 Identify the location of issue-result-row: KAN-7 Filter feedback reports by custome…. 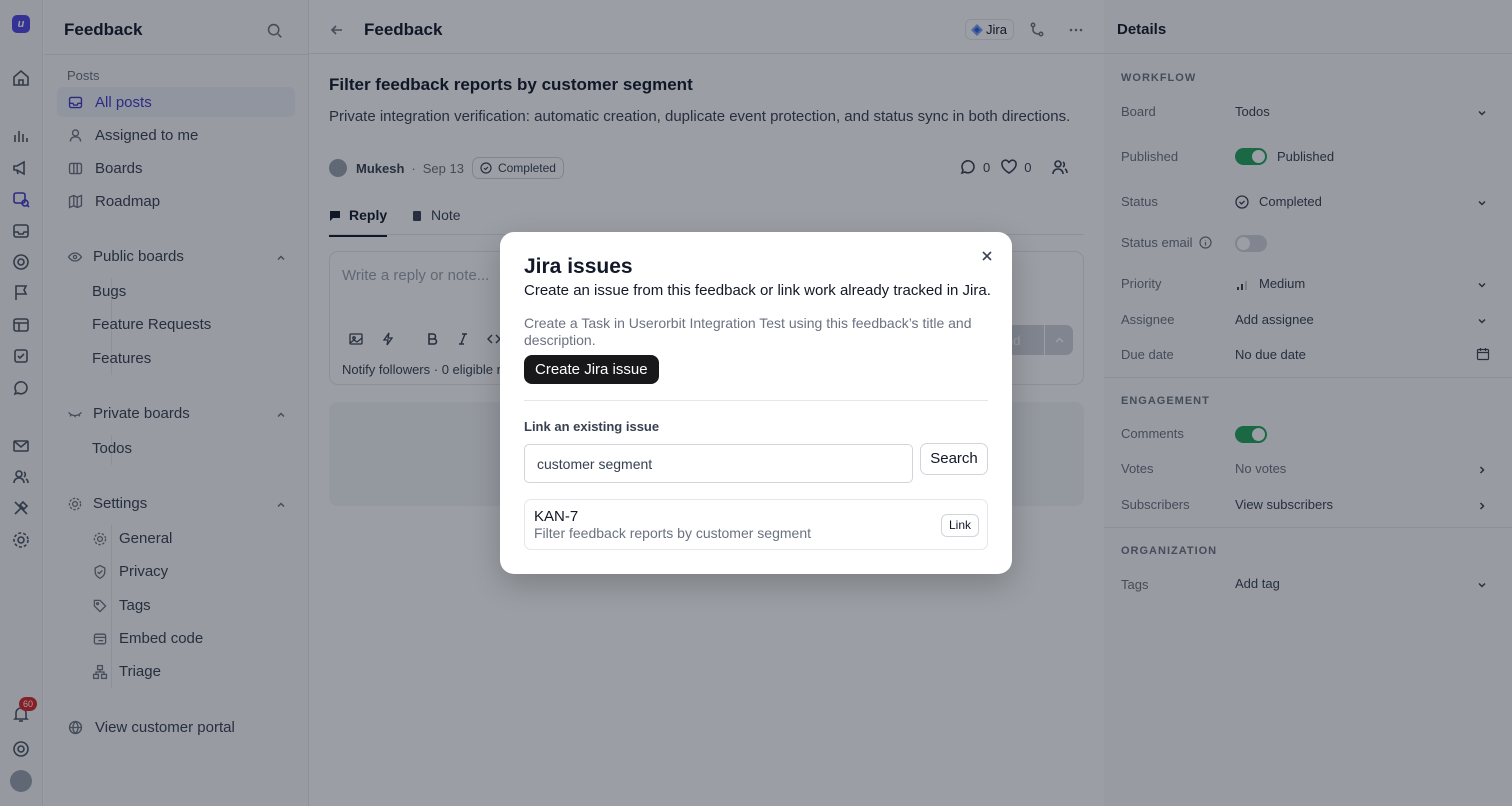
(756, 524).